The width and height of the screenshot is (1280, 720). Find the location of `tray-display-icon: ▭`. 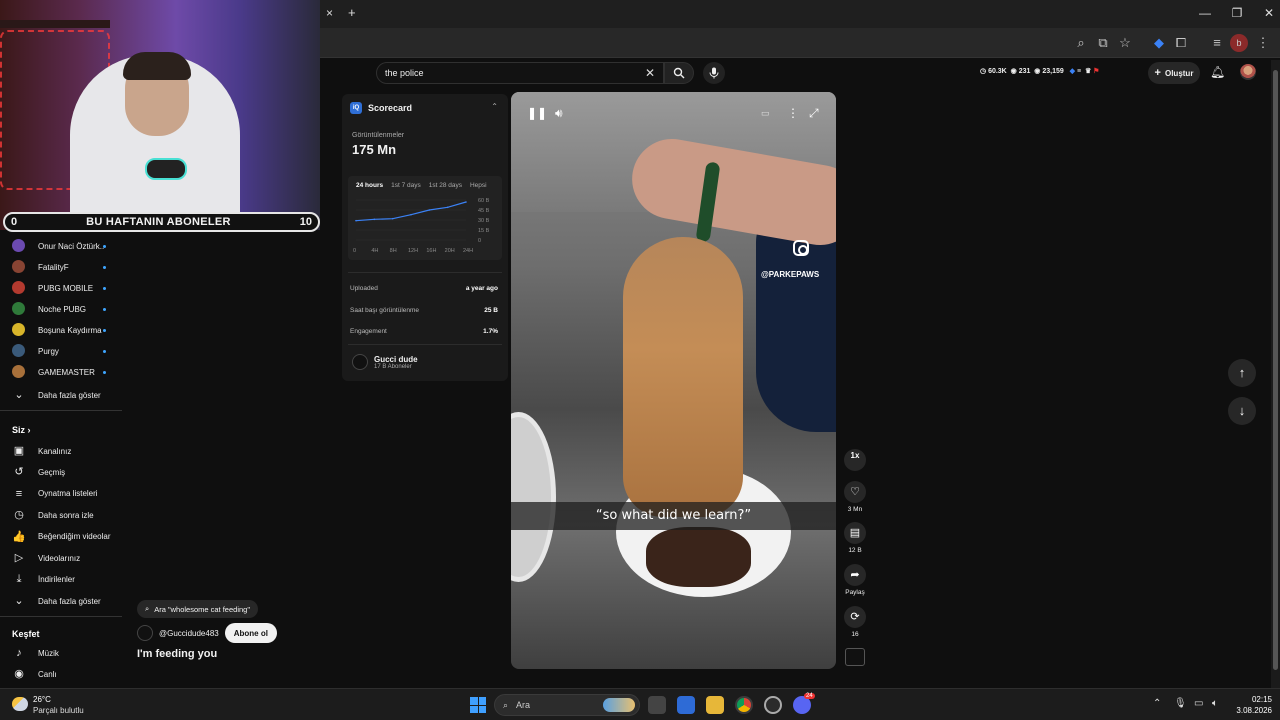

tray-display-icon: ▭ is located at coordinates (1198, 703).